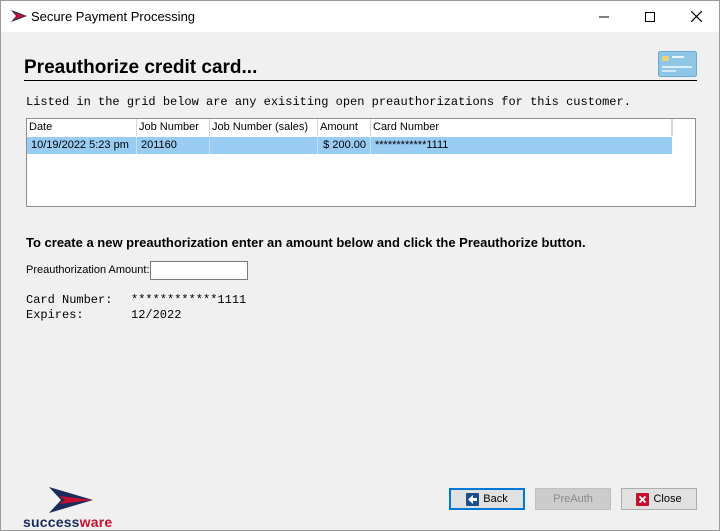 The height and width of the screenshot is (531, 720). Describe the element at coordinates (55, 315) in the screenshot. I see `expires-label: Expires:` at that location.